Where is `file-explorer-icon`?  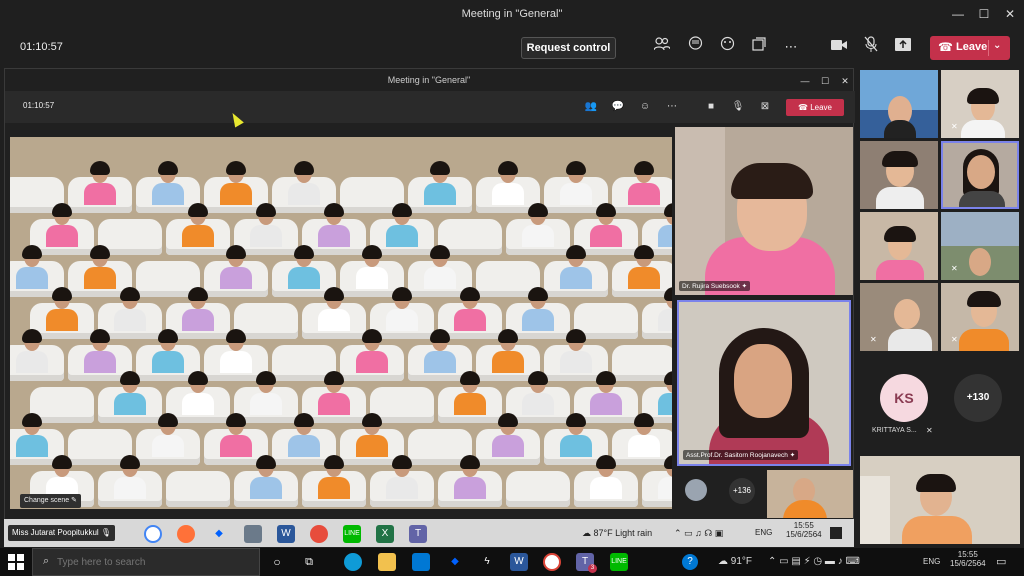 file-explorer-icon is located at coordinates (387, 562).